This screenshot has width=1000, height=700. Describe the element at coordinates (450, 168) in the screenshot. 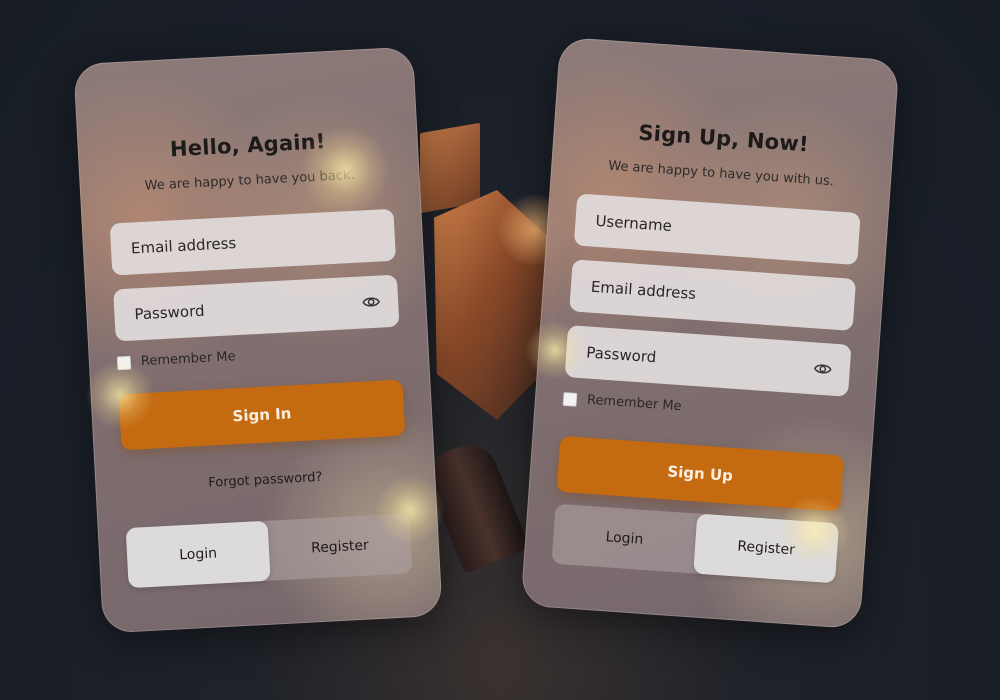

I see `background-cube-top` at that location.